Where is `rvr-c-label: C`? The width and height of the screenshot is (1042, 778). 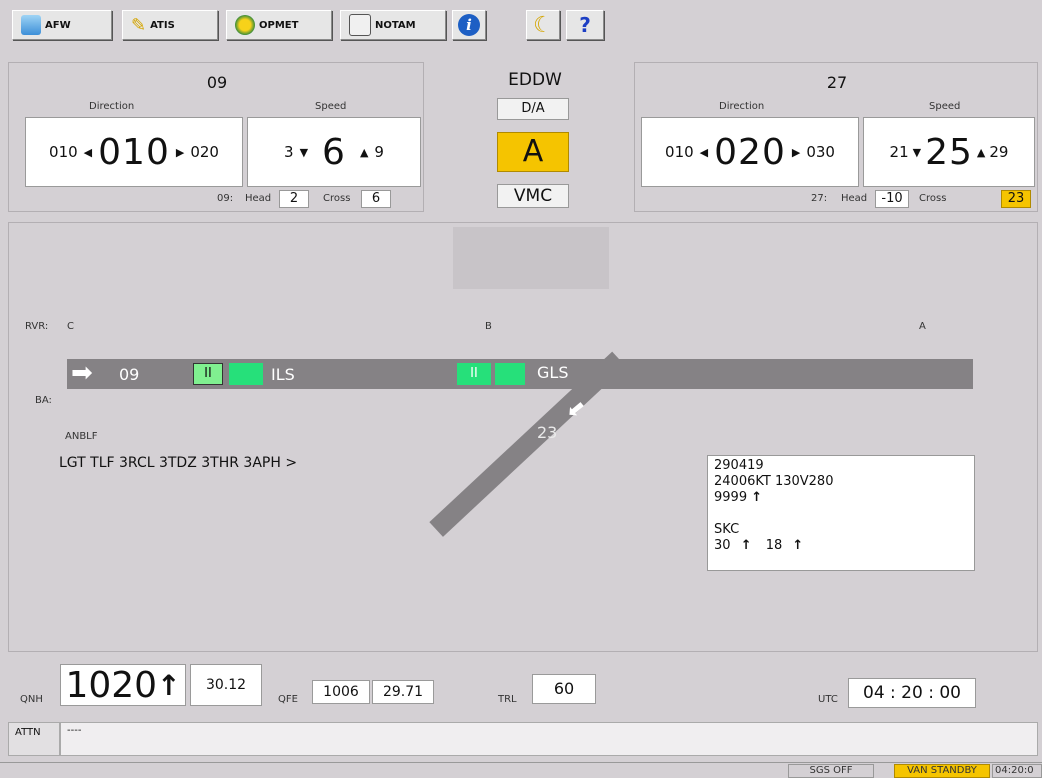 rvr-c-label: C is located at coordinates (70, 326).